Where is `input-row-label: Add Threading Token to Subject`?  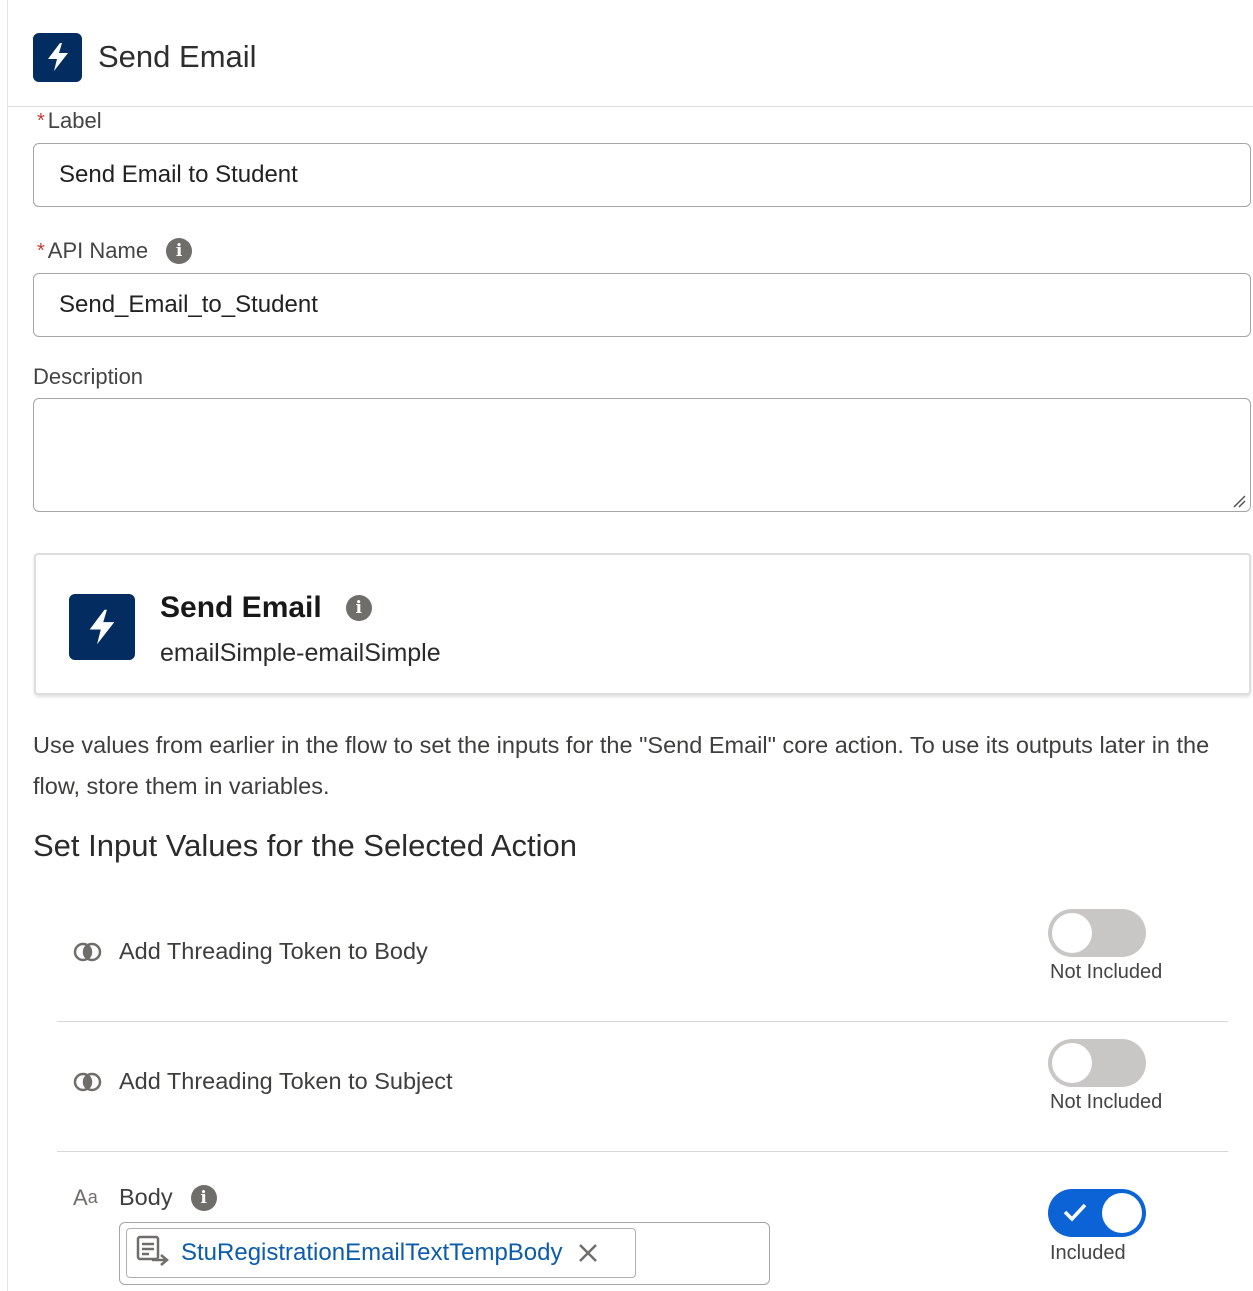 input-row-label: Add Threading Token to Subject is located at coordinates (286, 1081).